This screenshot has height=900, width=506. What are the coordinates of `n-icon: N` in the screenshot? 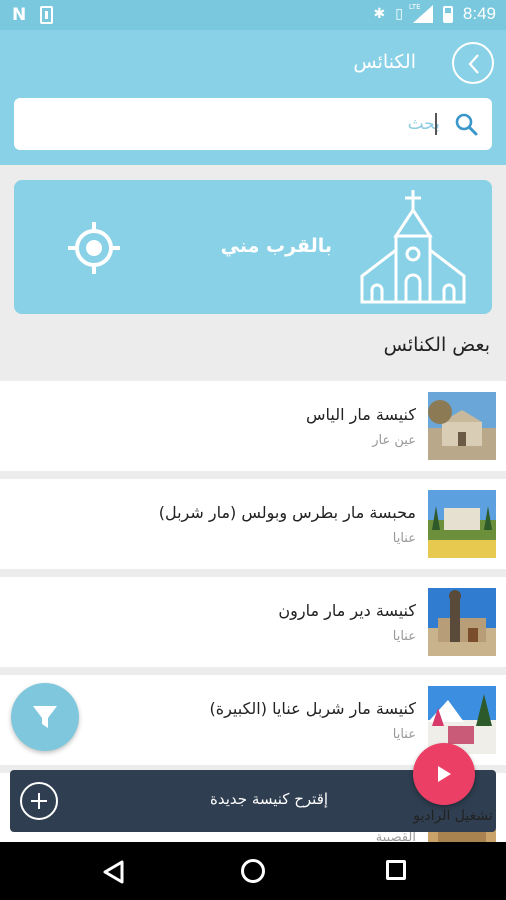 It's located at (19, 15).